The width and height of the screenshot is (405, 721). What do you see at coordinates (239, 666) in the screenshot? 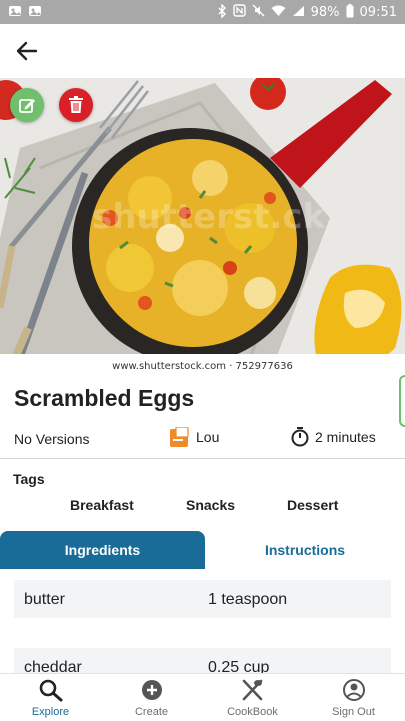
I see `ingredient-quantity: 0.25 cup` at bounding box center [239, 666].